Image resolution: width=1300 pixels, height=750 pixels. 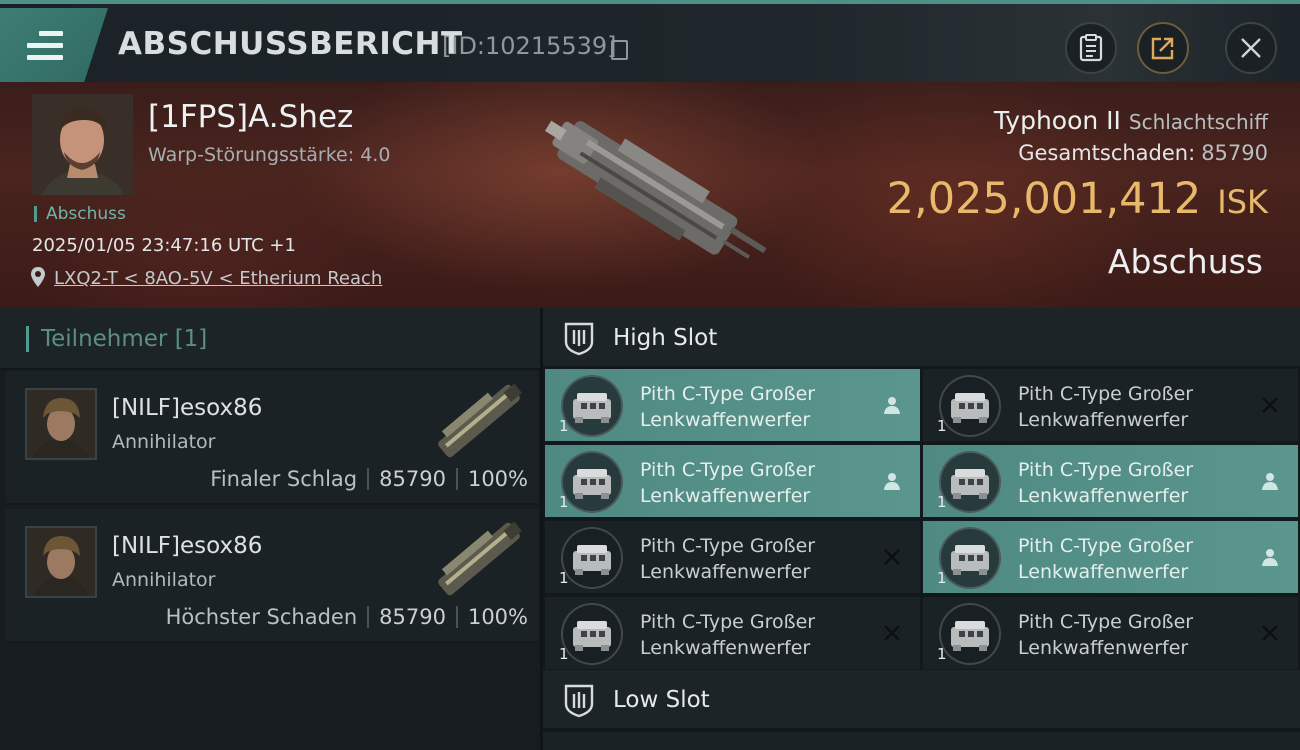 I want to click on location-pin-icon, so click(x=38, y=277).